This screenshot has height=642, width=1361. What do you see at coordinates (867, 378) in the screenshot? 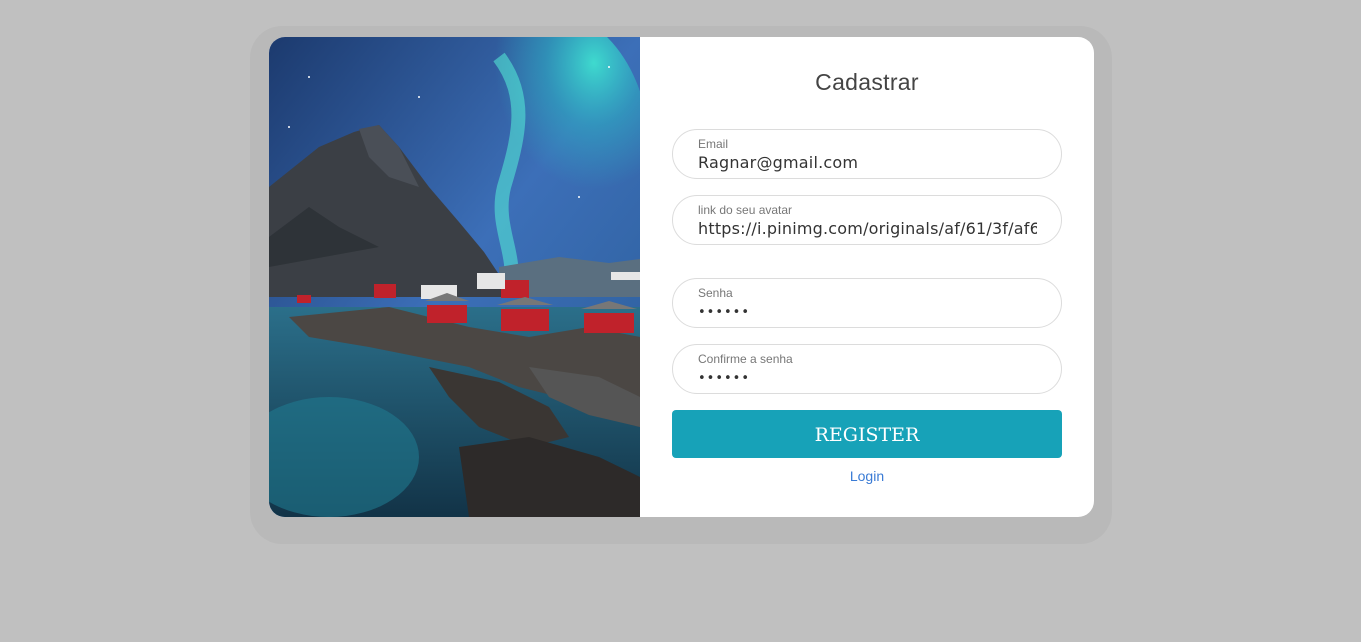
I see `confirm-password-input: ••••••` at bounding box center [867, 378].